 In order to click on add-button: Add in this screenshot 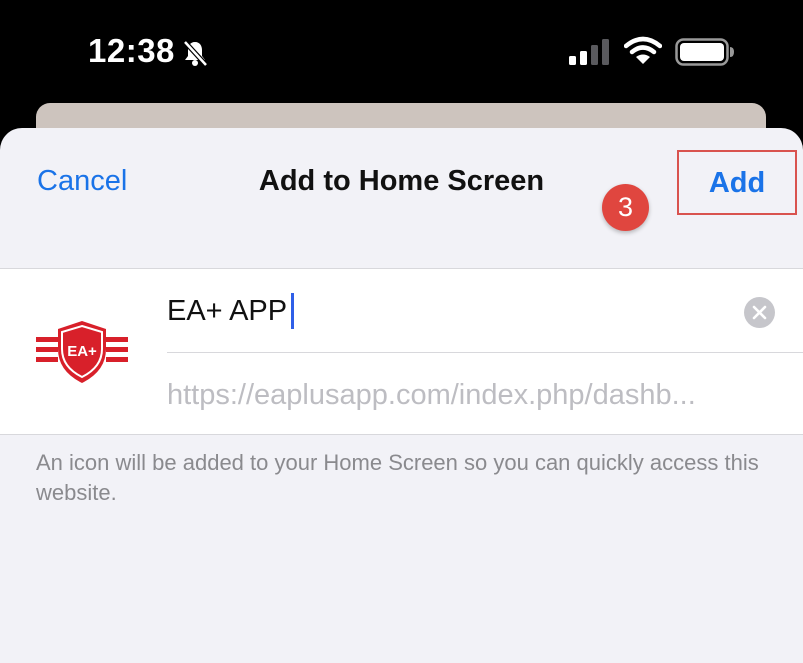, I will do `click(737, 183)`.